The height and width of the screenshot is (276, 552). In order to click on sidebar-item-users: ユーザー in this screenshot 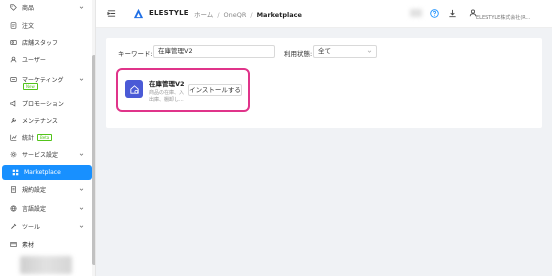, I will do `click(46, 59)`.